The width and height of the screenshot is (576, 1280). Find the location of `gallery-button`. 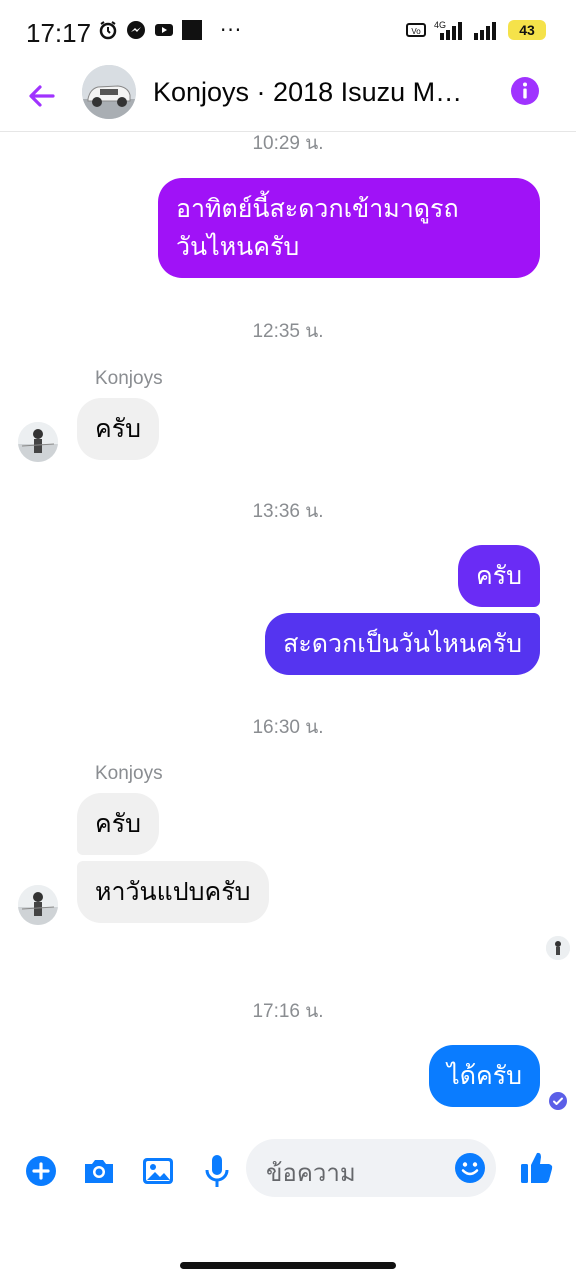

gallery-button is located at coordinates (158, 1171).